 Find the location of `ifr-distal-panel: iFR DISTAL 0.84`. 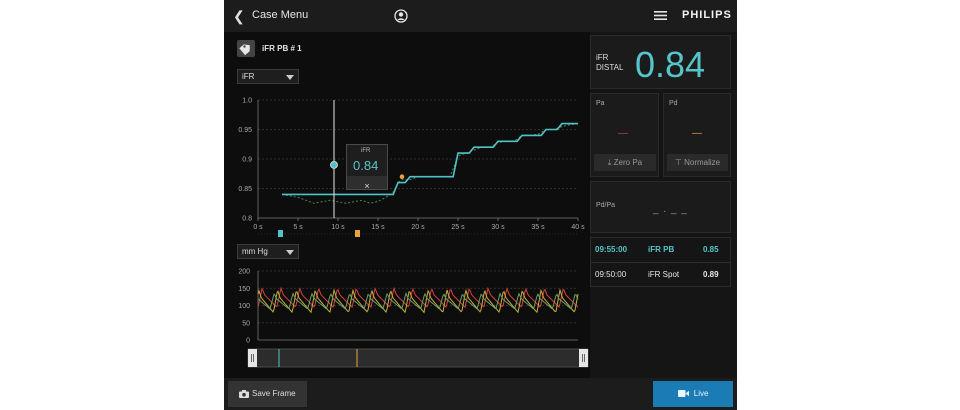

ifr-distal-panel: iFR DISTAL 0.84 is located at coordinates (660, 62).